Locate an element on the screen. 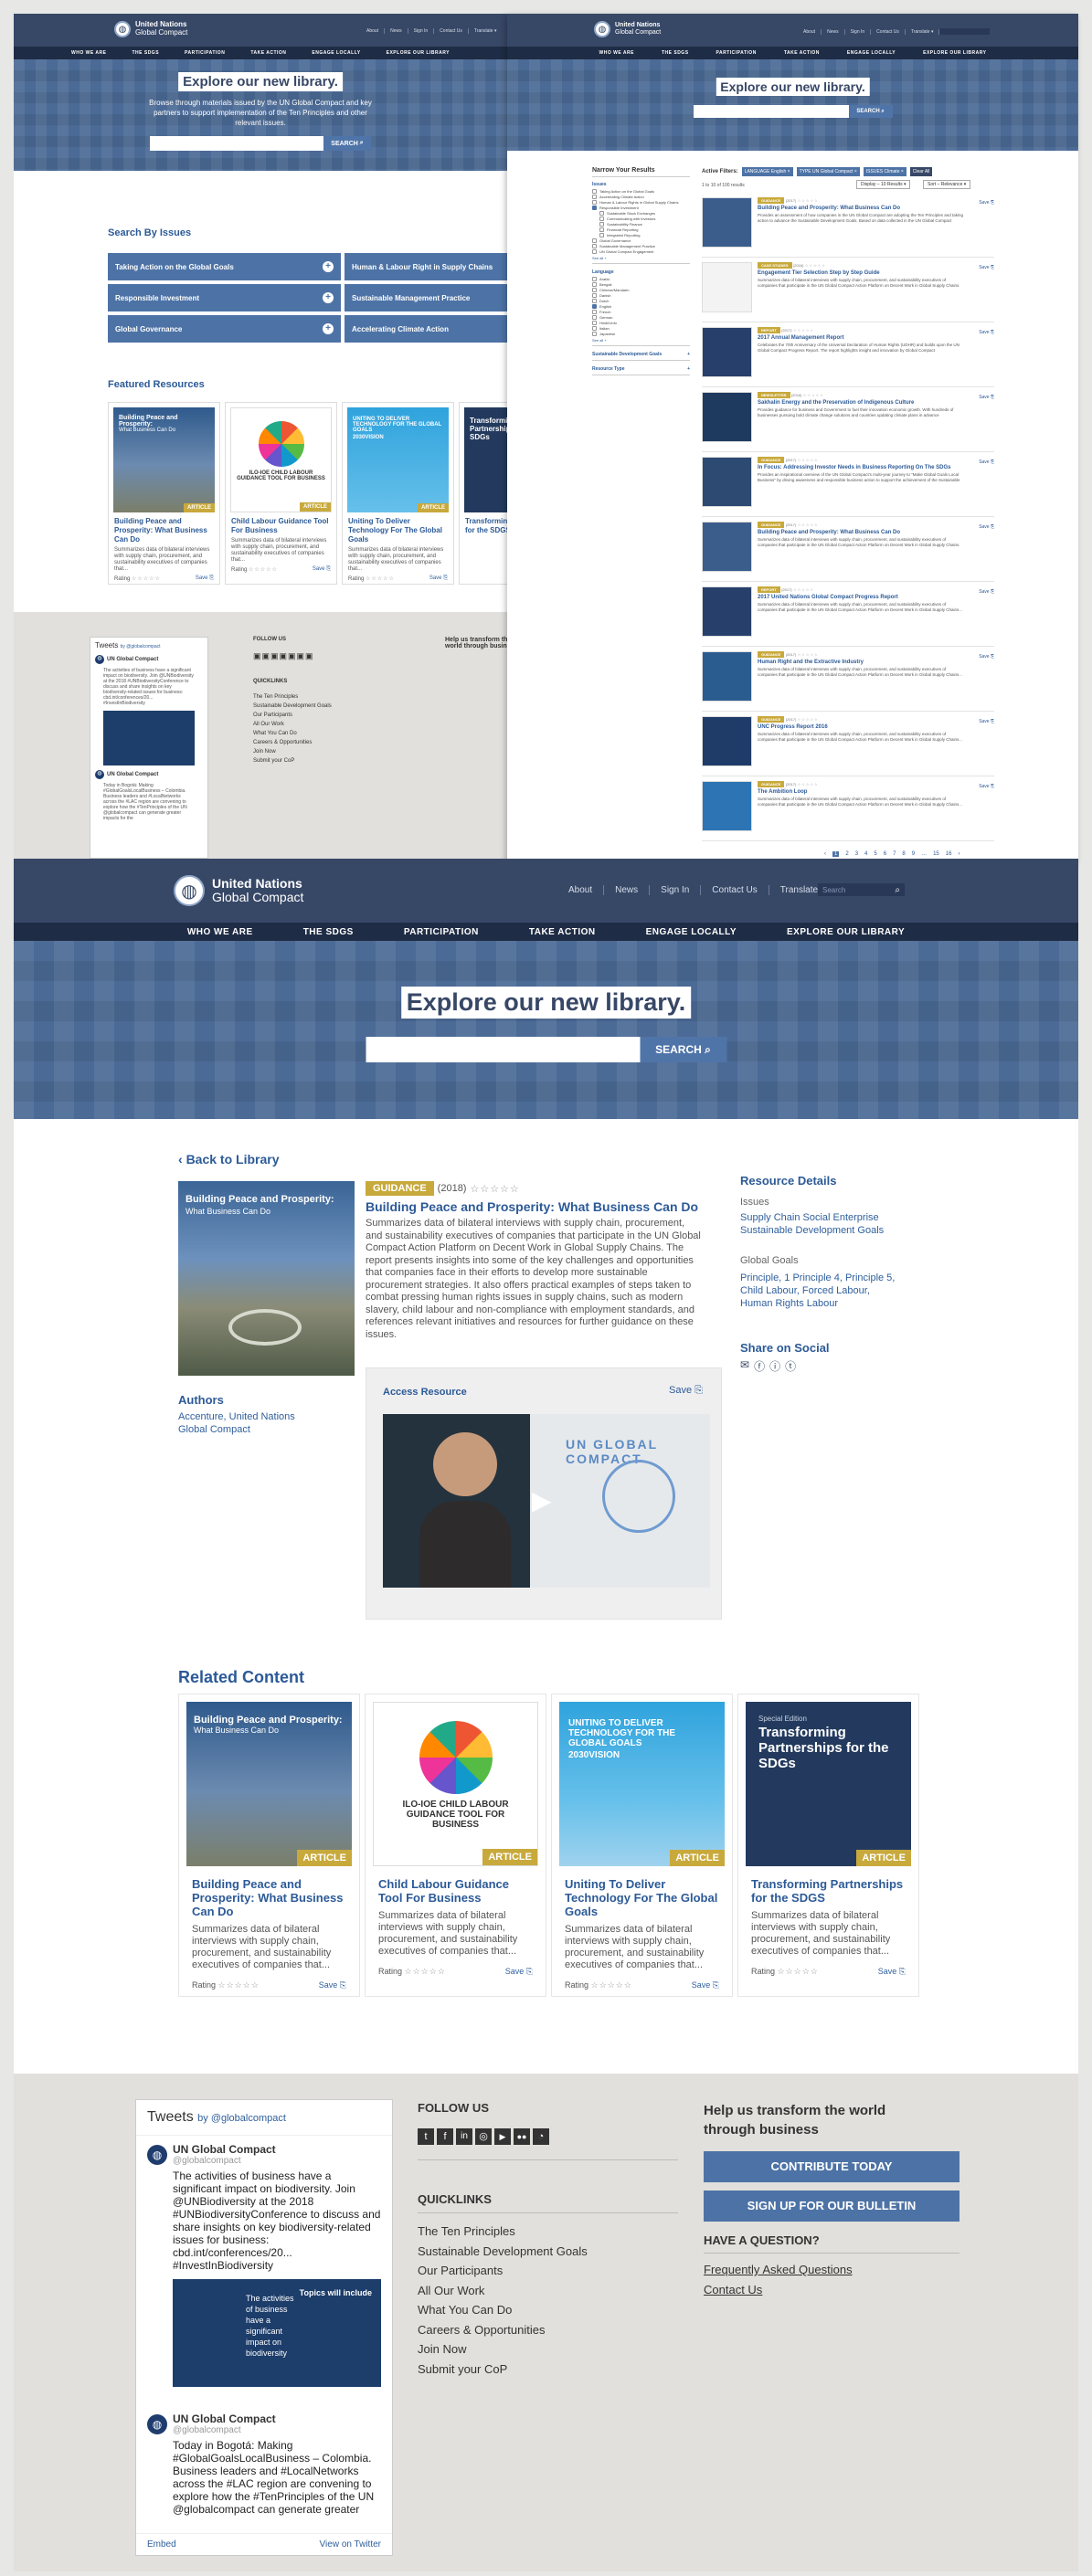 The height and width of the screenshot is (2576, 1092). save-button: Save ⎘ is located at coordinates (686, 1391).